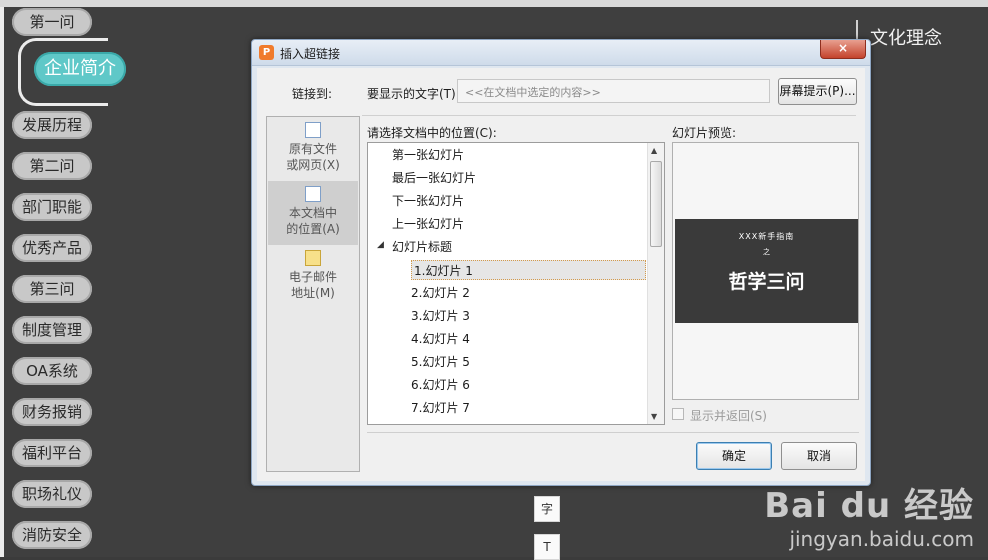 The image size is (988, 560). What do you see at coordinates (734, 456) in the screenshot?
I see `ok-button: 确定` at bounding box center [734, 456].